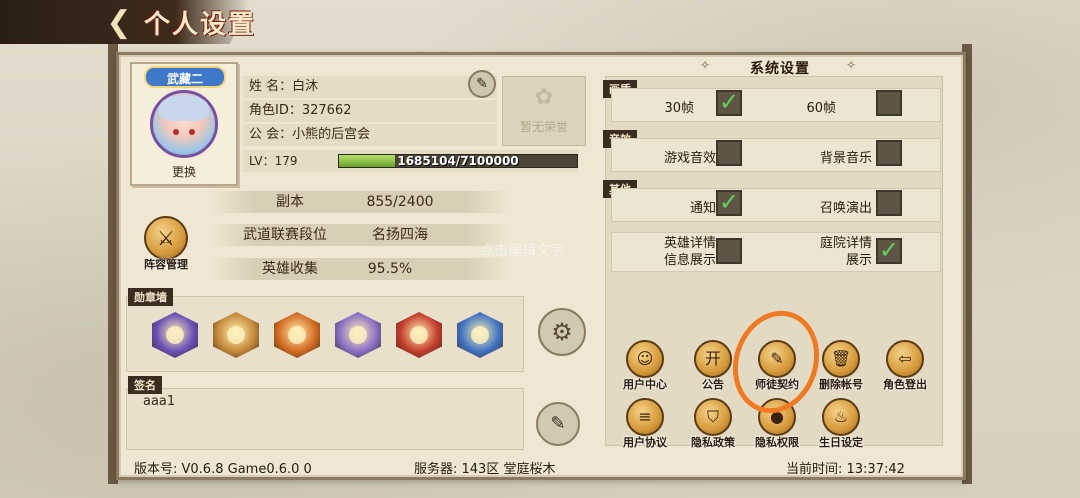  I want to click on bgm-checkbox, so click(889, 153).